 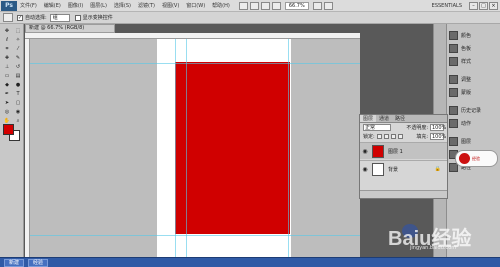 What do you see at coordinates (14, 262) in the screenshot?
I see `taskbar-item-doc: 新建` at bounding box center [14, 262].